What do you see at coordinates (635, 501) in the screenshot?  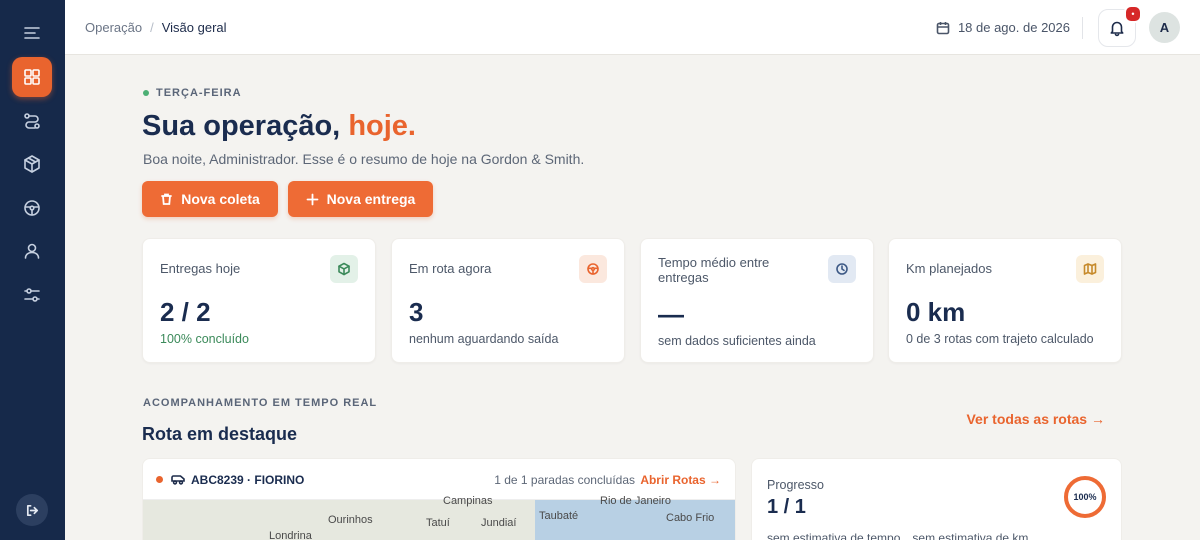 I see `map-city: Rio de Janeiro` at bounding box center [635, 501].